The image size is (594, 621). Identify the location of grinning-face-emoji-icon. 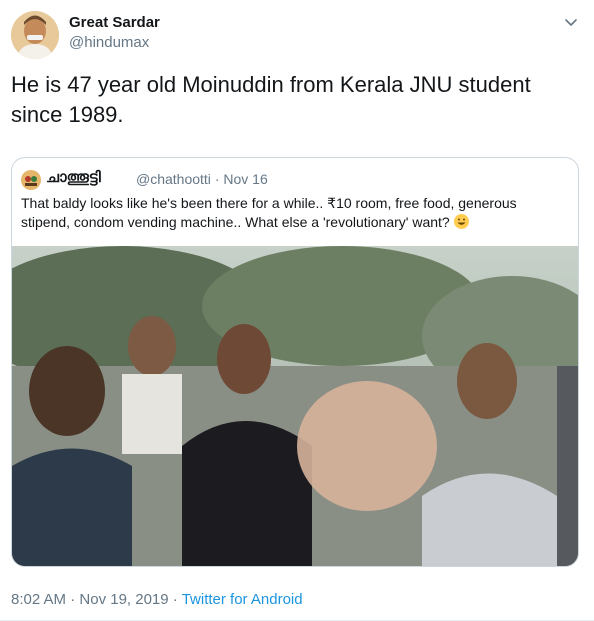
(461, 221).